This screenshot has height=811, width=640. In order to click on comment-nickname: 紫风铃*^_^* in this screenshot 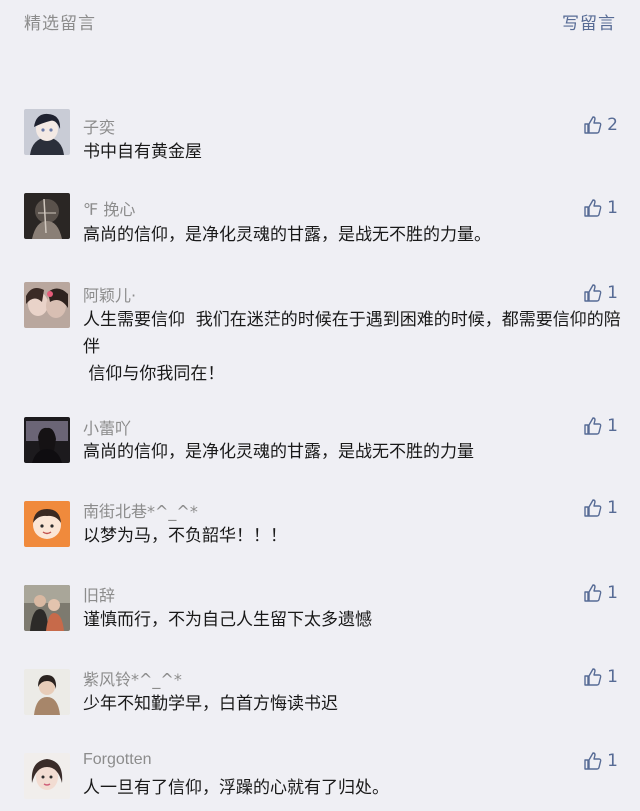, I will do `click(132, 679)`.